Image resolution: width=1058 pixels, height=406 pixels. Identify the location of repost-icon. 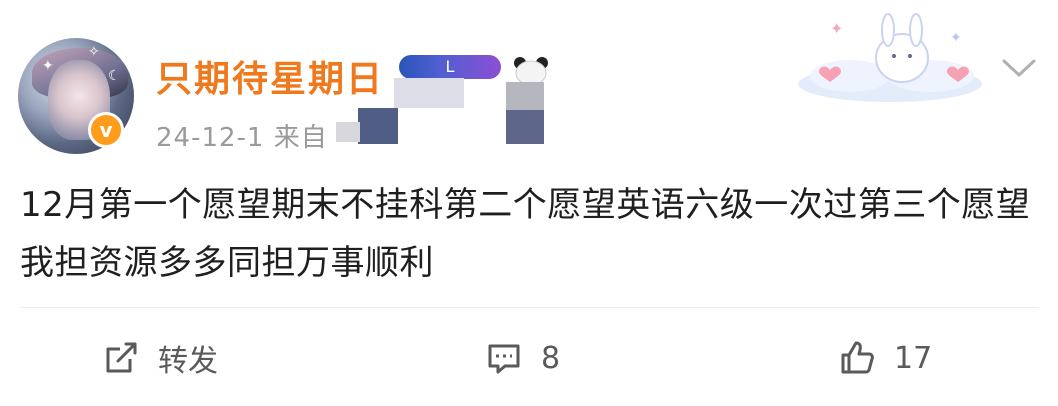
(121, 357).